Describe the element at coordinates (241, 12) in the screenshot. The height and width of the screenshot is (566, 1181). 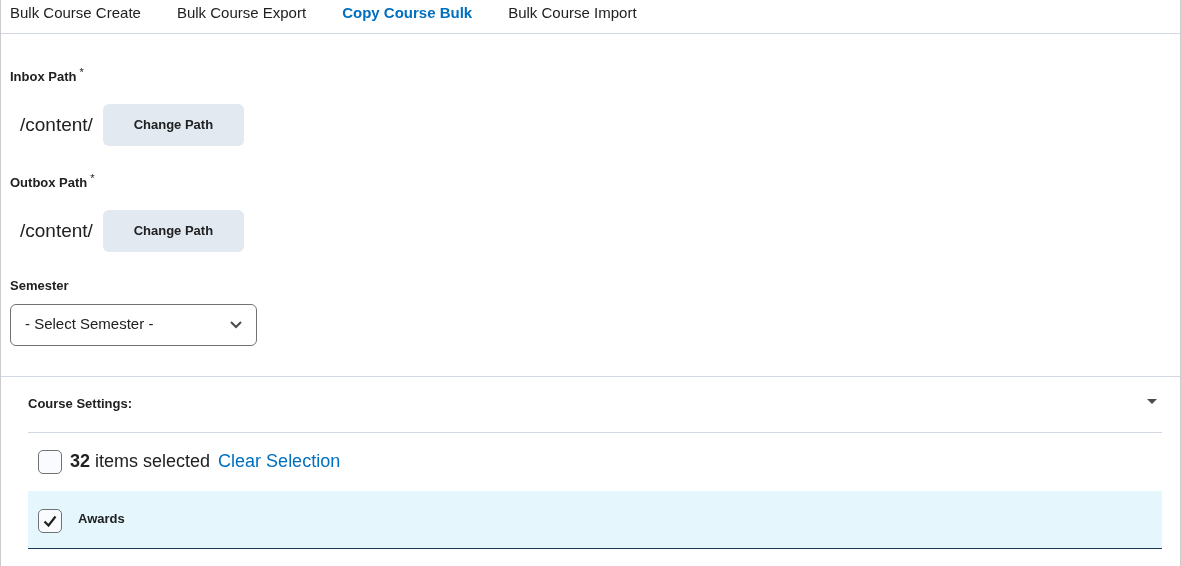
I see `tab: Bulk Course Export` at that location.